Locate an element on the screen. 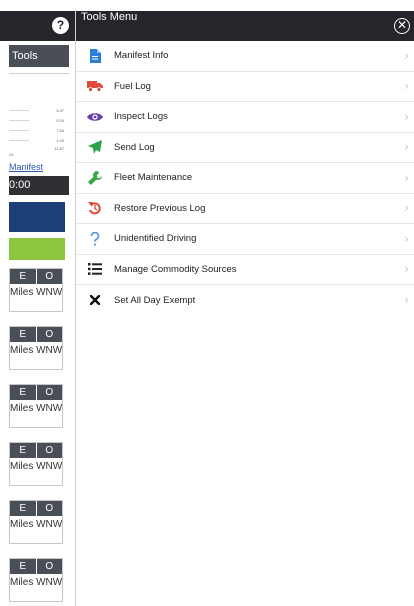 The width and height of the screenshot is (414, 606). menu-item-label: Manifest Info is located at coordinates (141, 56).